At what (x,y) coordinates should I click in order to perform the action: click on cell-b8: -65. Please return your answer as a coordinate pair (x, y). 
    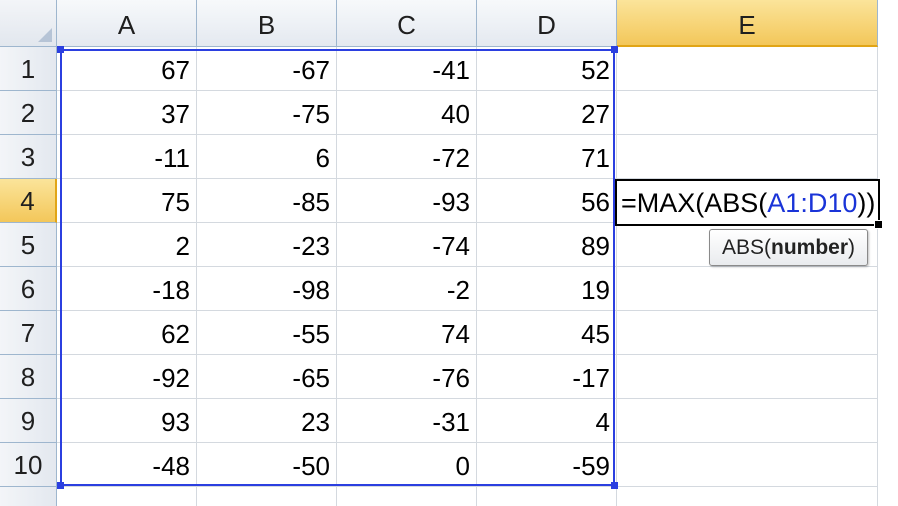
    Looking at the image, I should click on (267, 377).